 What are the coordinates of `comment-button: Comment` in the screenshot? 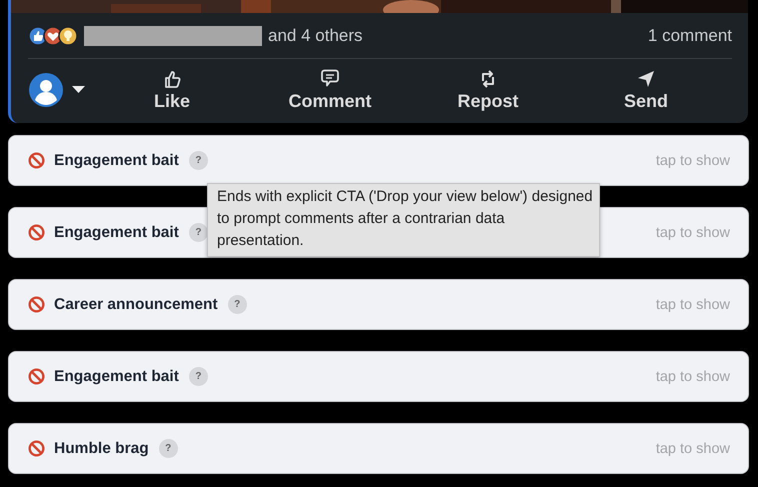 It's located at (330, 90).